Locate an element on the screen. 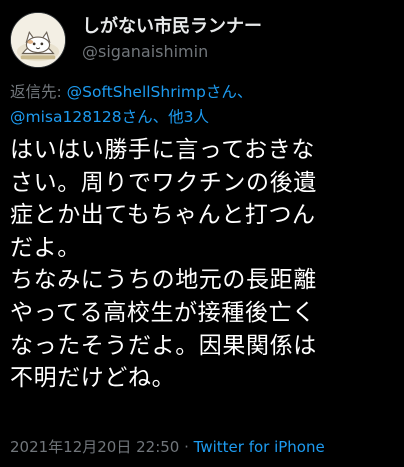  username: @siganaishimin is located at coordinates (145, 51).